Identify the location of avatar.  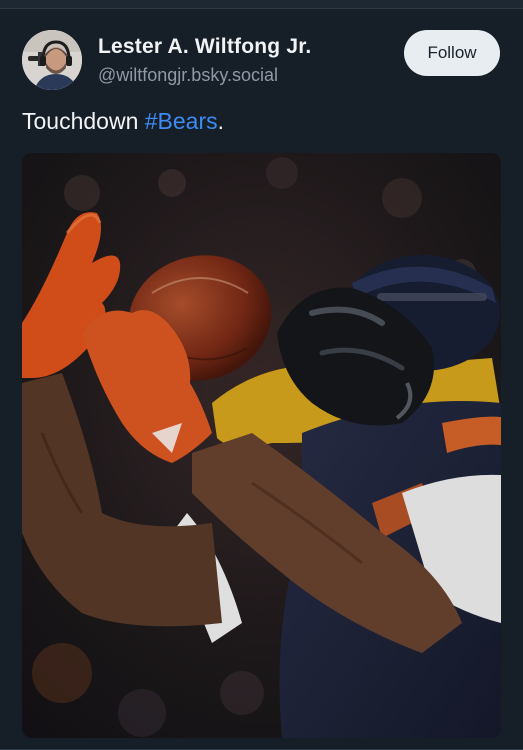
(52, 60).